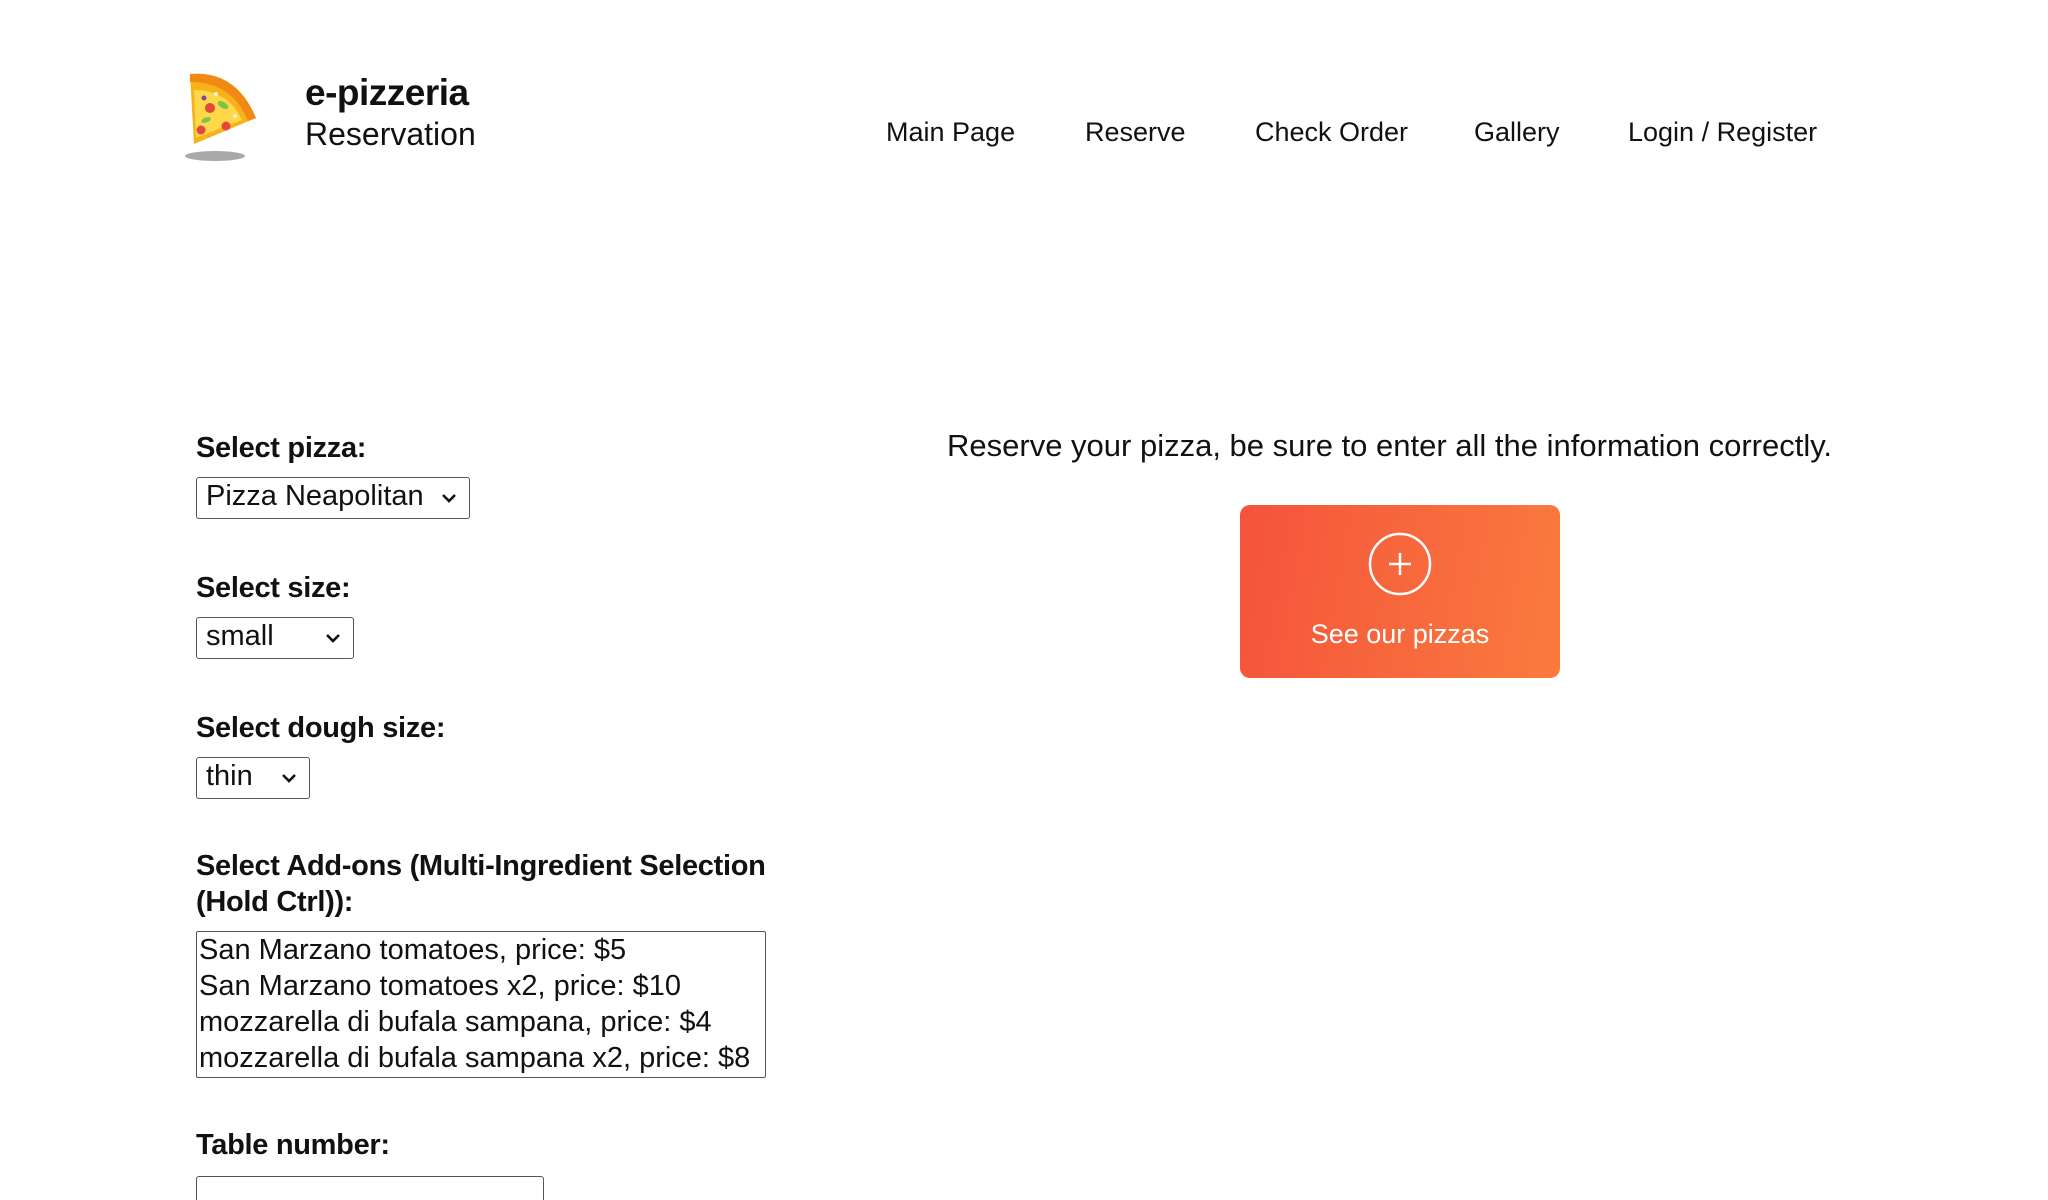  I want to click on table-number-label: Table number:, so click(293, 1145).